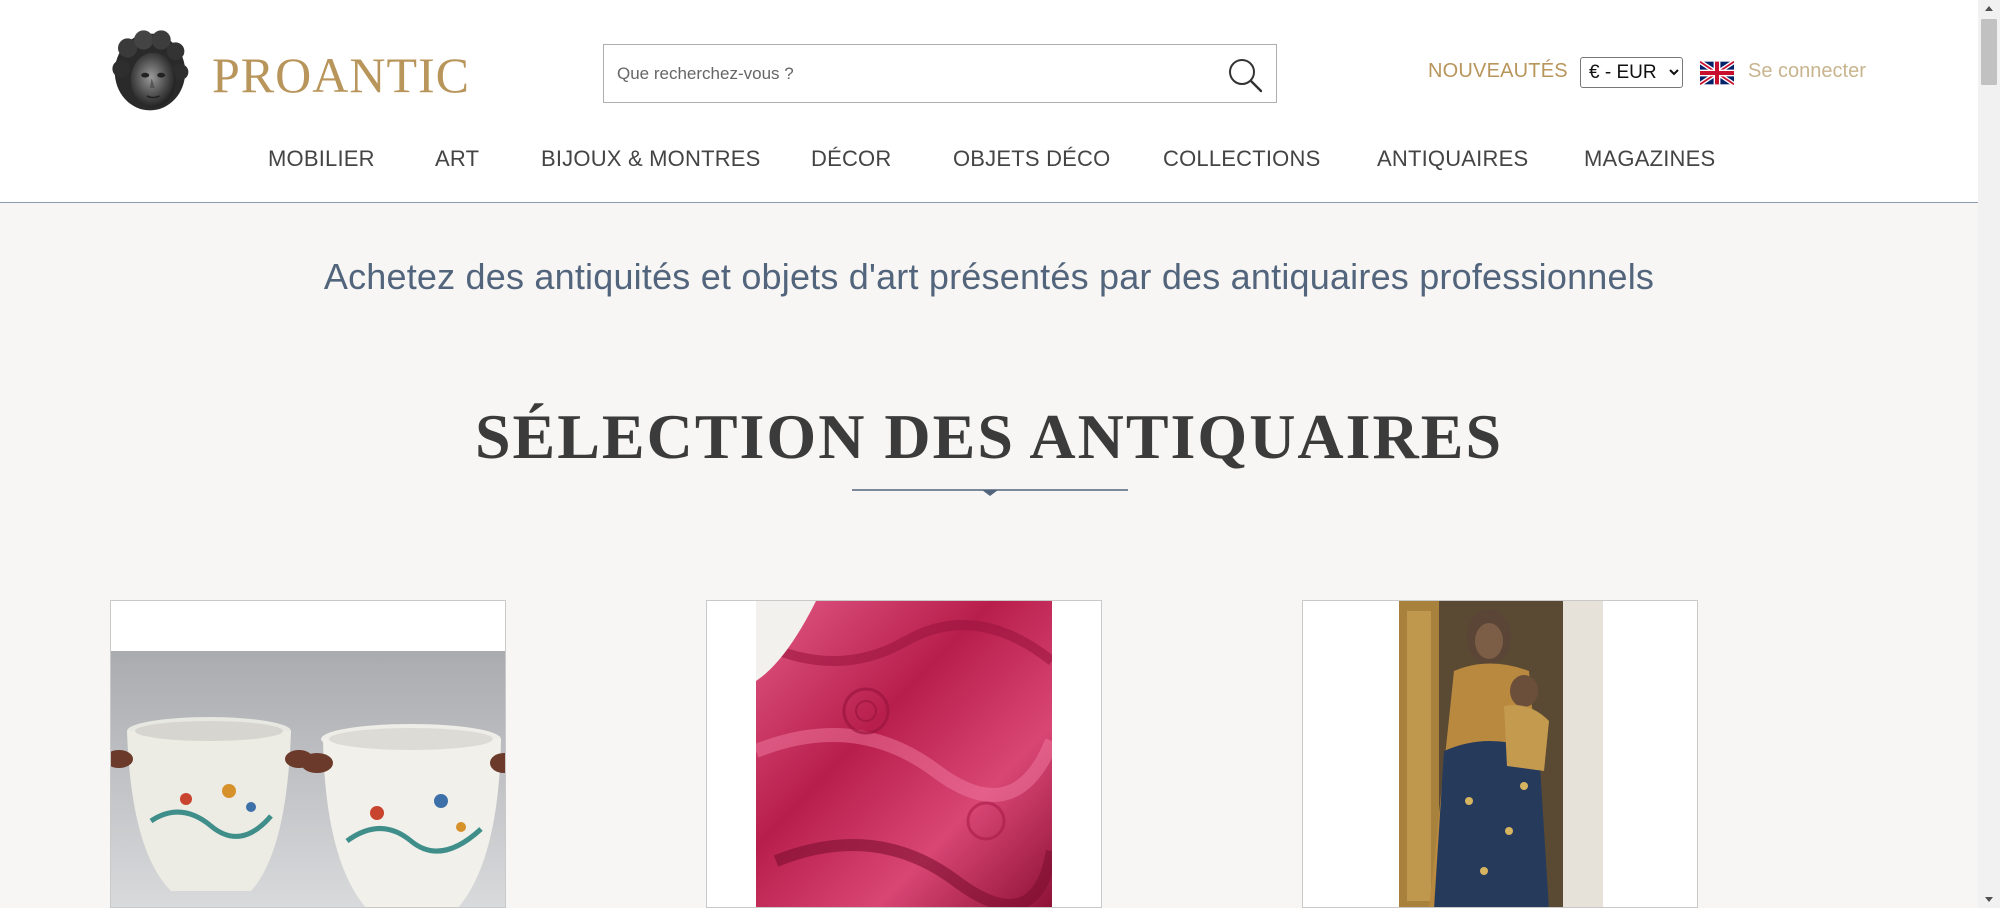 Image resolution: width=2000 pixels, height=908 pixels. Describe the element at coordinates (1807, 71) in the screenshot. I see `login-link: Se connecter` at that location.